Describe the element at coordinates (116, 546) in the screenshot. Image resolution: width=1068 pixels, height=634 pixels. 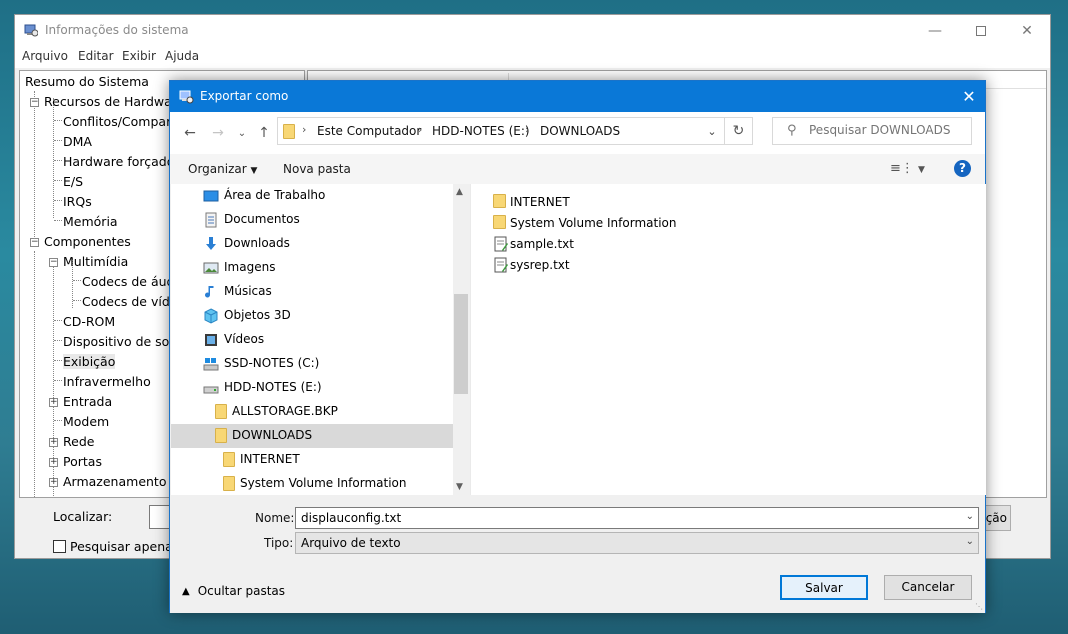
I see `search-only-checkbox: Pesquisar apenas` at that location.